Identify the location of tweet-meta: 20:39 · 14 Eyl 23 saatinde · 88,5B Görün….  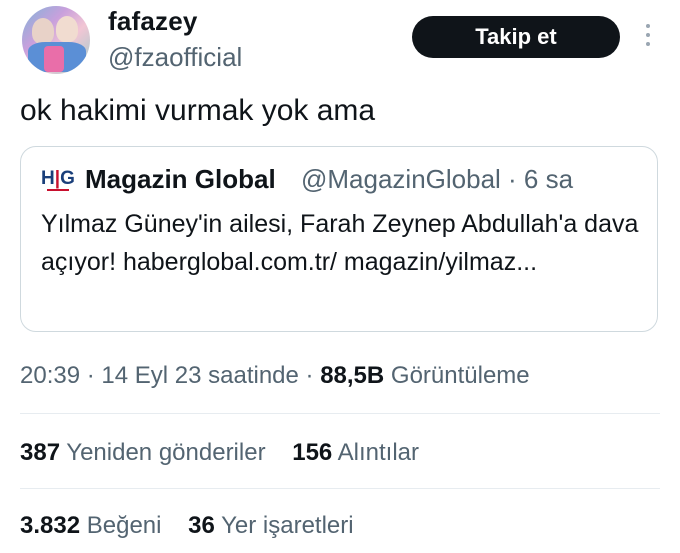
(275, 376).